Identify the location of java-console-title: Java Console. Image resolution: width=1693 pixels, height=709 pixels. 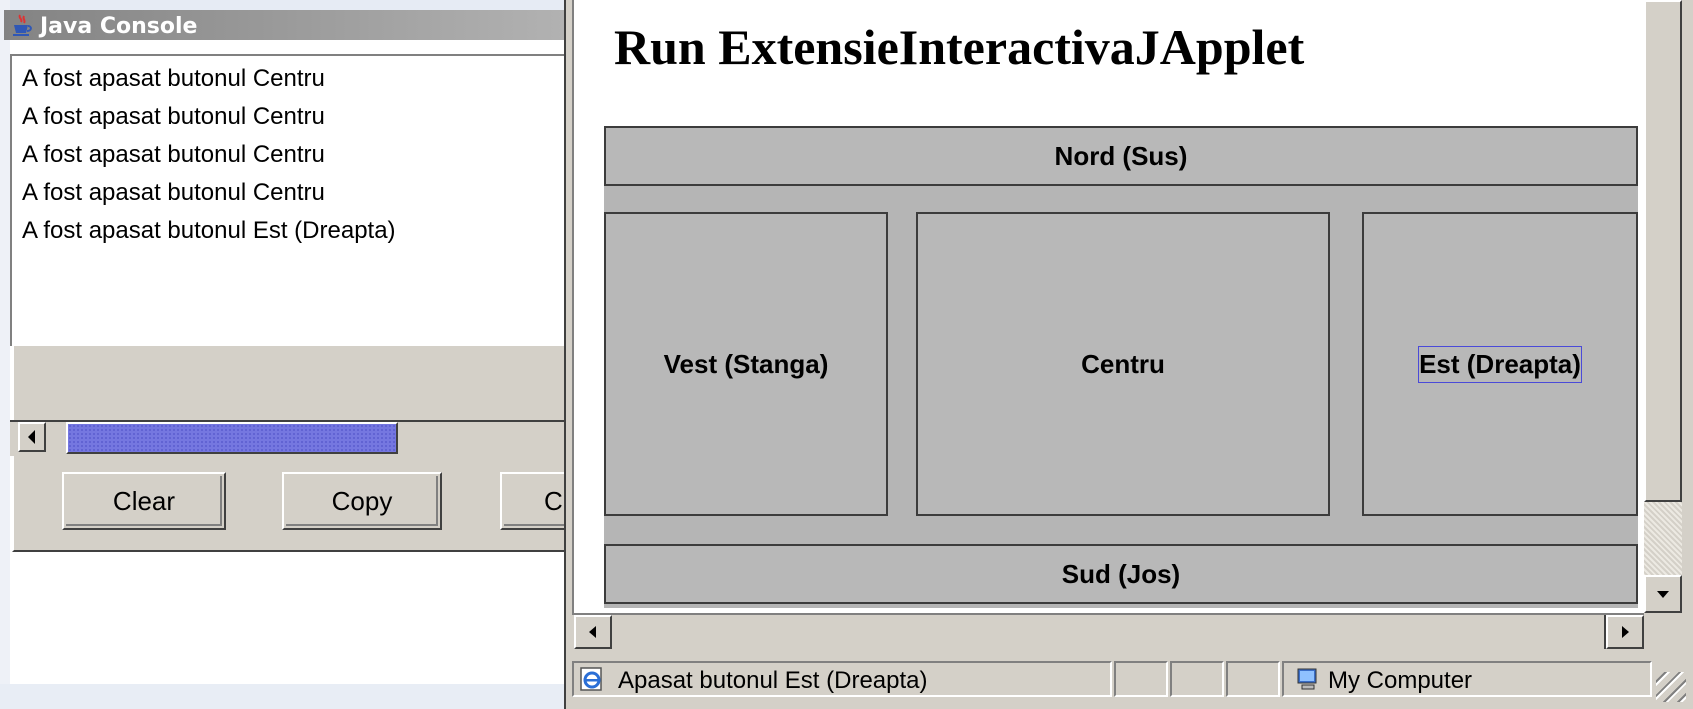
(119, 26).